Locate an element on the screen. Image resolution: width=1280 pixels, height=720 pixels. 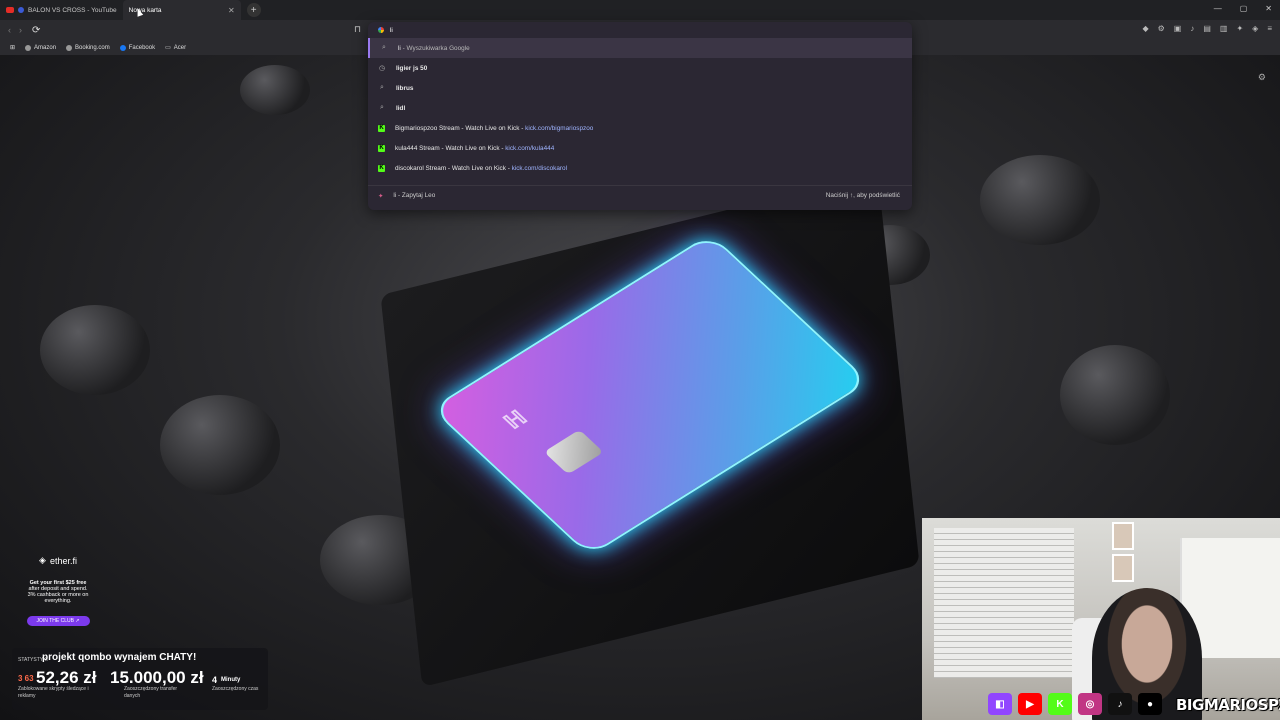
settings-gear-icon: ⚙ is located at coordinates (1262, 77).